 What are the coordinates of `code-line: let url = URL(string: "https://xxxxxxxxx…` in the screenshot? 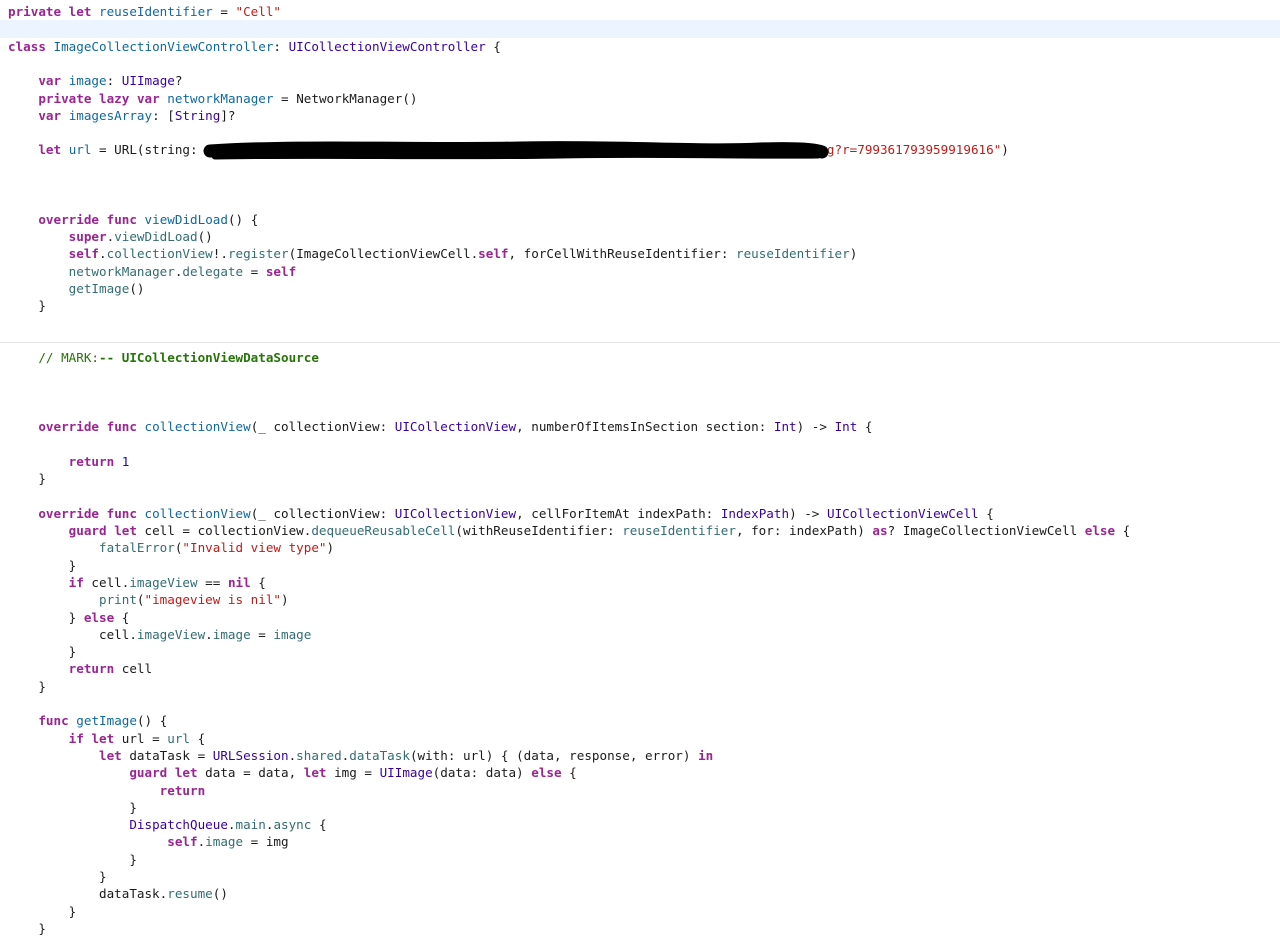 It's located at (640, 149).